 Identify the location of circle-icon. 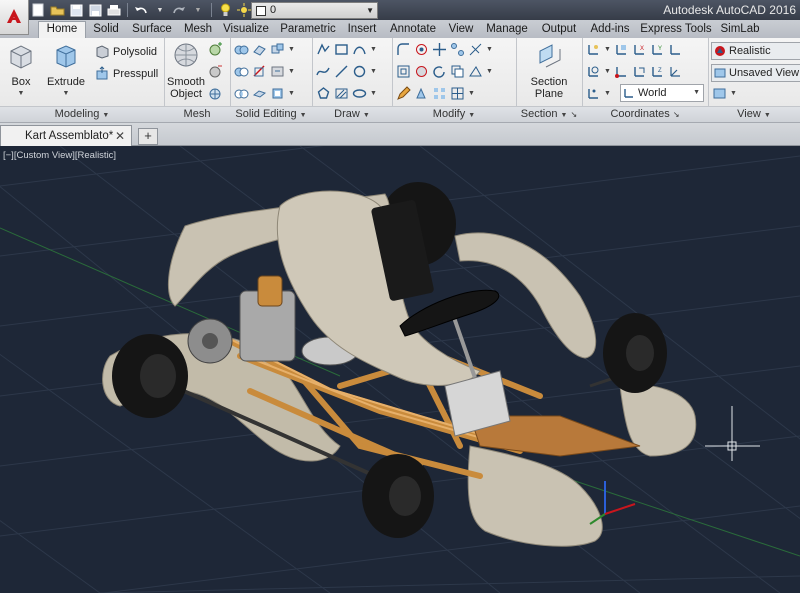
(359, 71).